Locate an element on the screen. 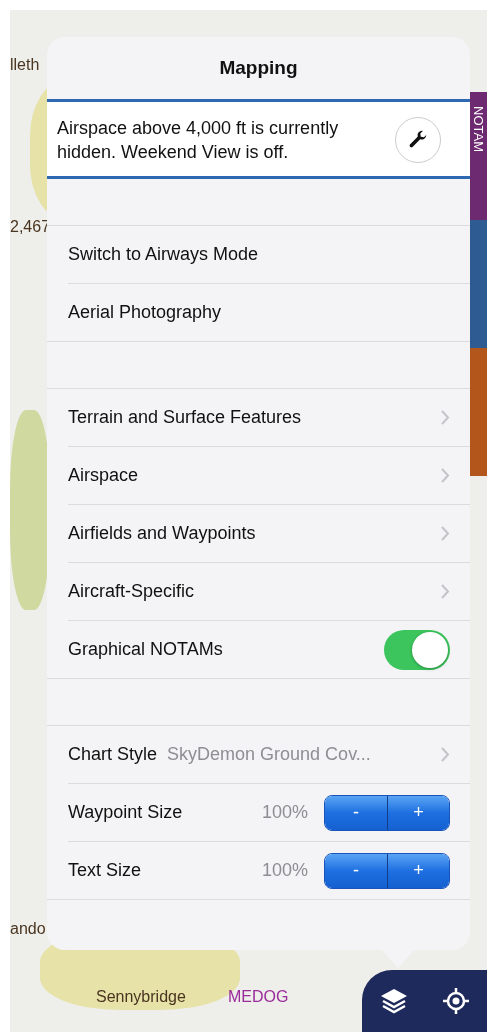 The width and height of the screenshot is (487, 1032). row-label: Aerial Photography is located at coordinates (145, 312).